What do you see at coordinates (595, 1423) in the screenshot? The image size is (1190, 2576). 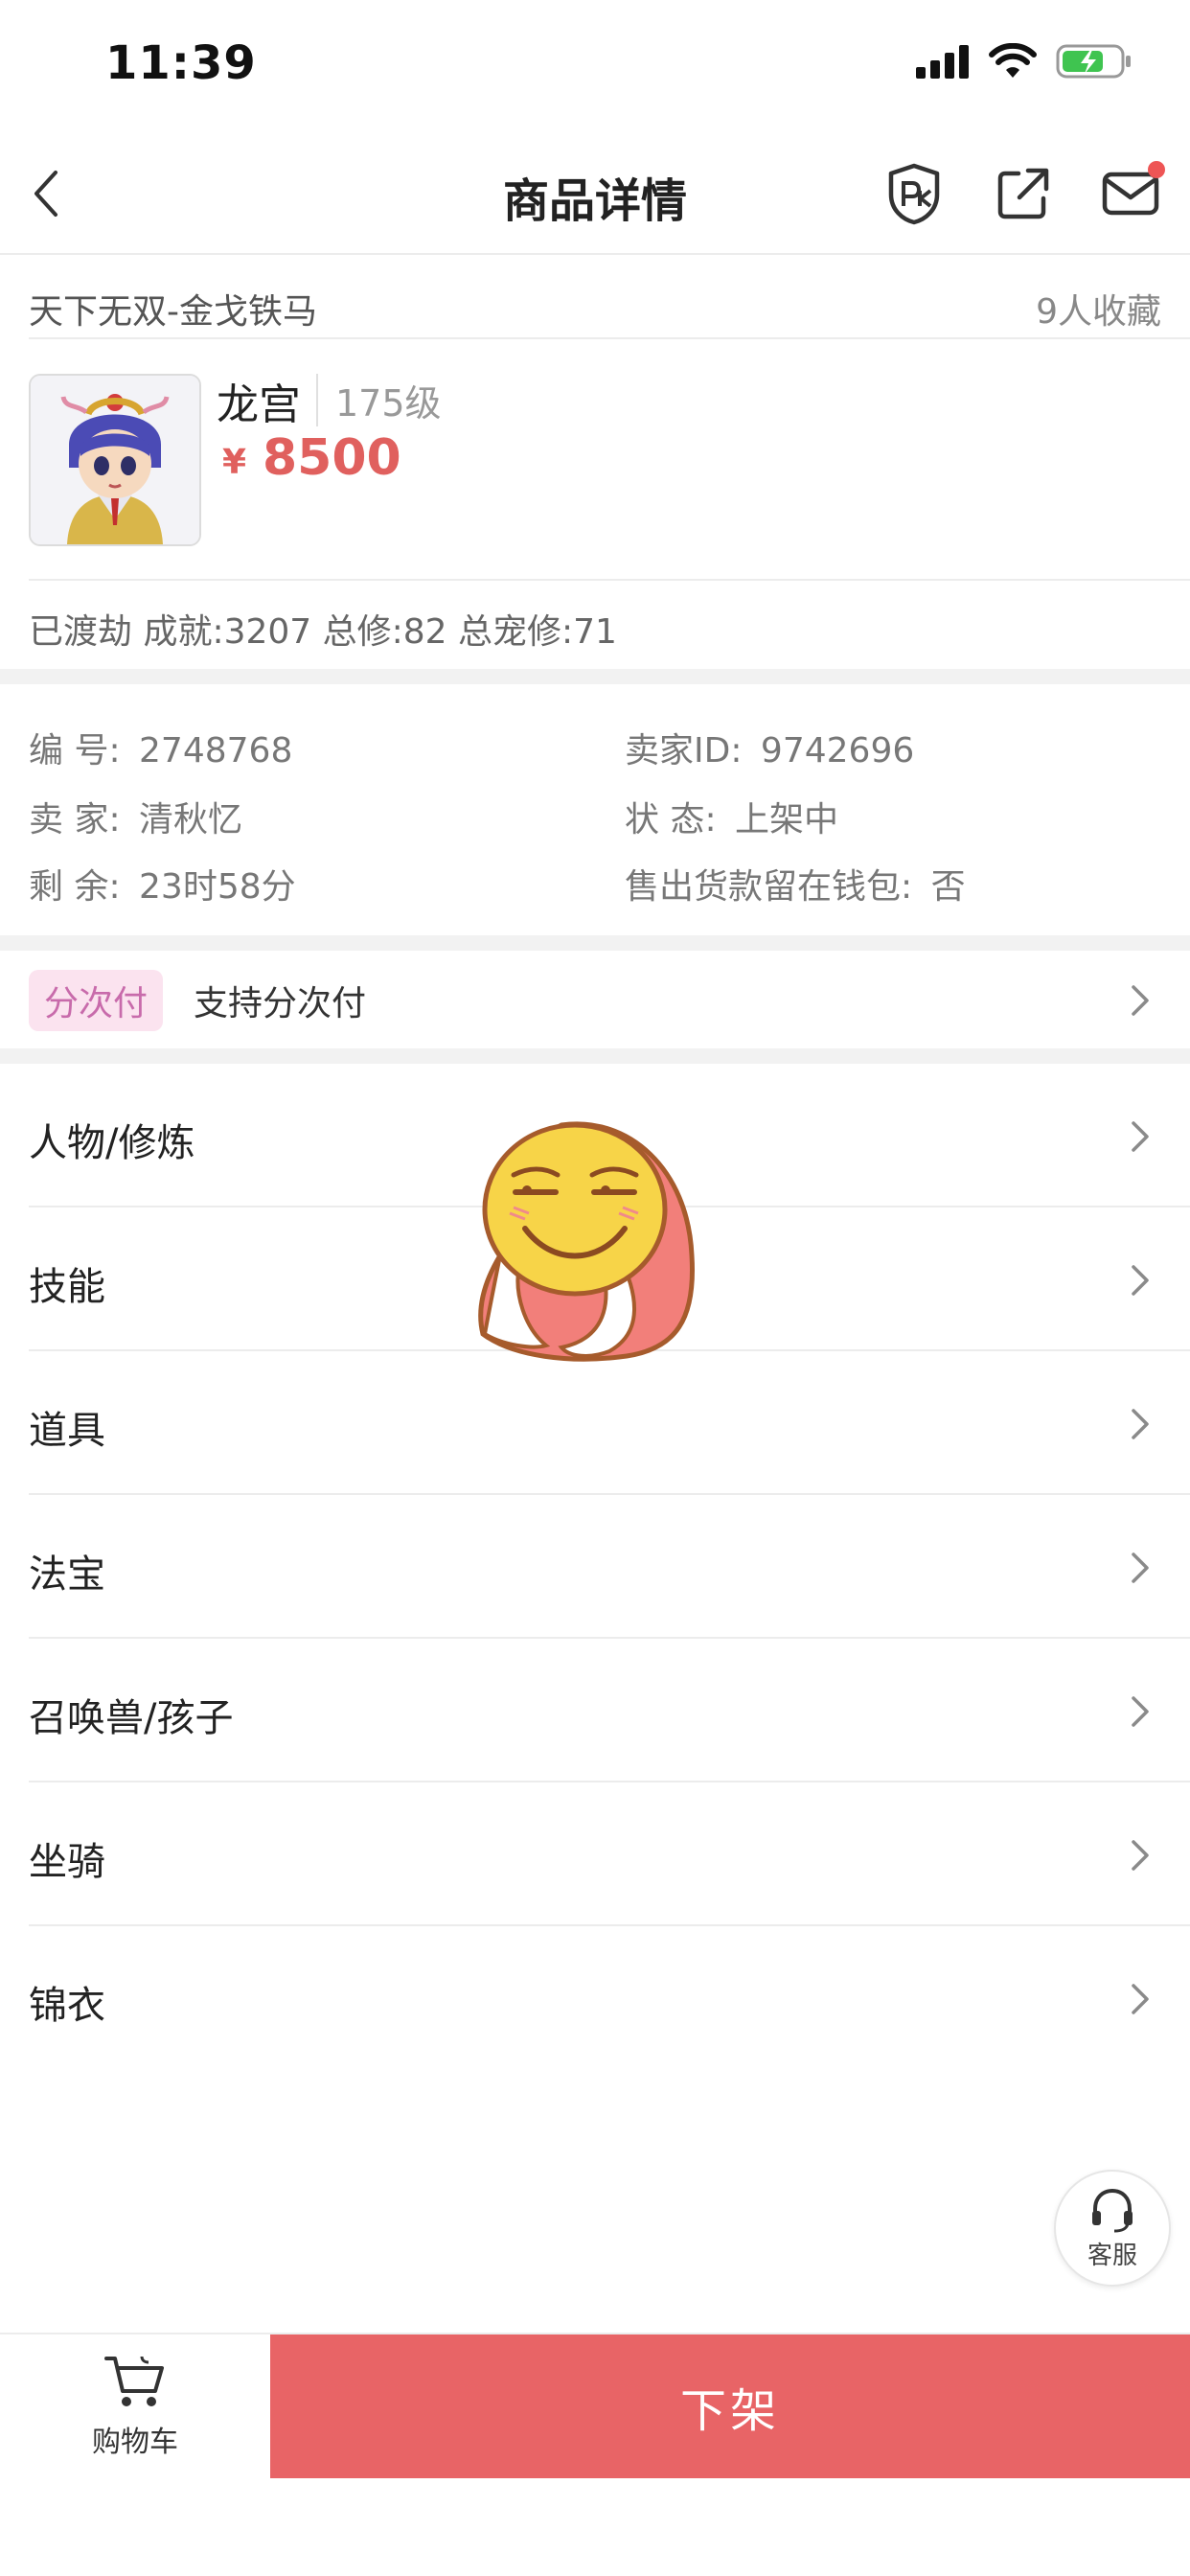 I see `section-row-items: 道具` at bounding box center [595, 1423].